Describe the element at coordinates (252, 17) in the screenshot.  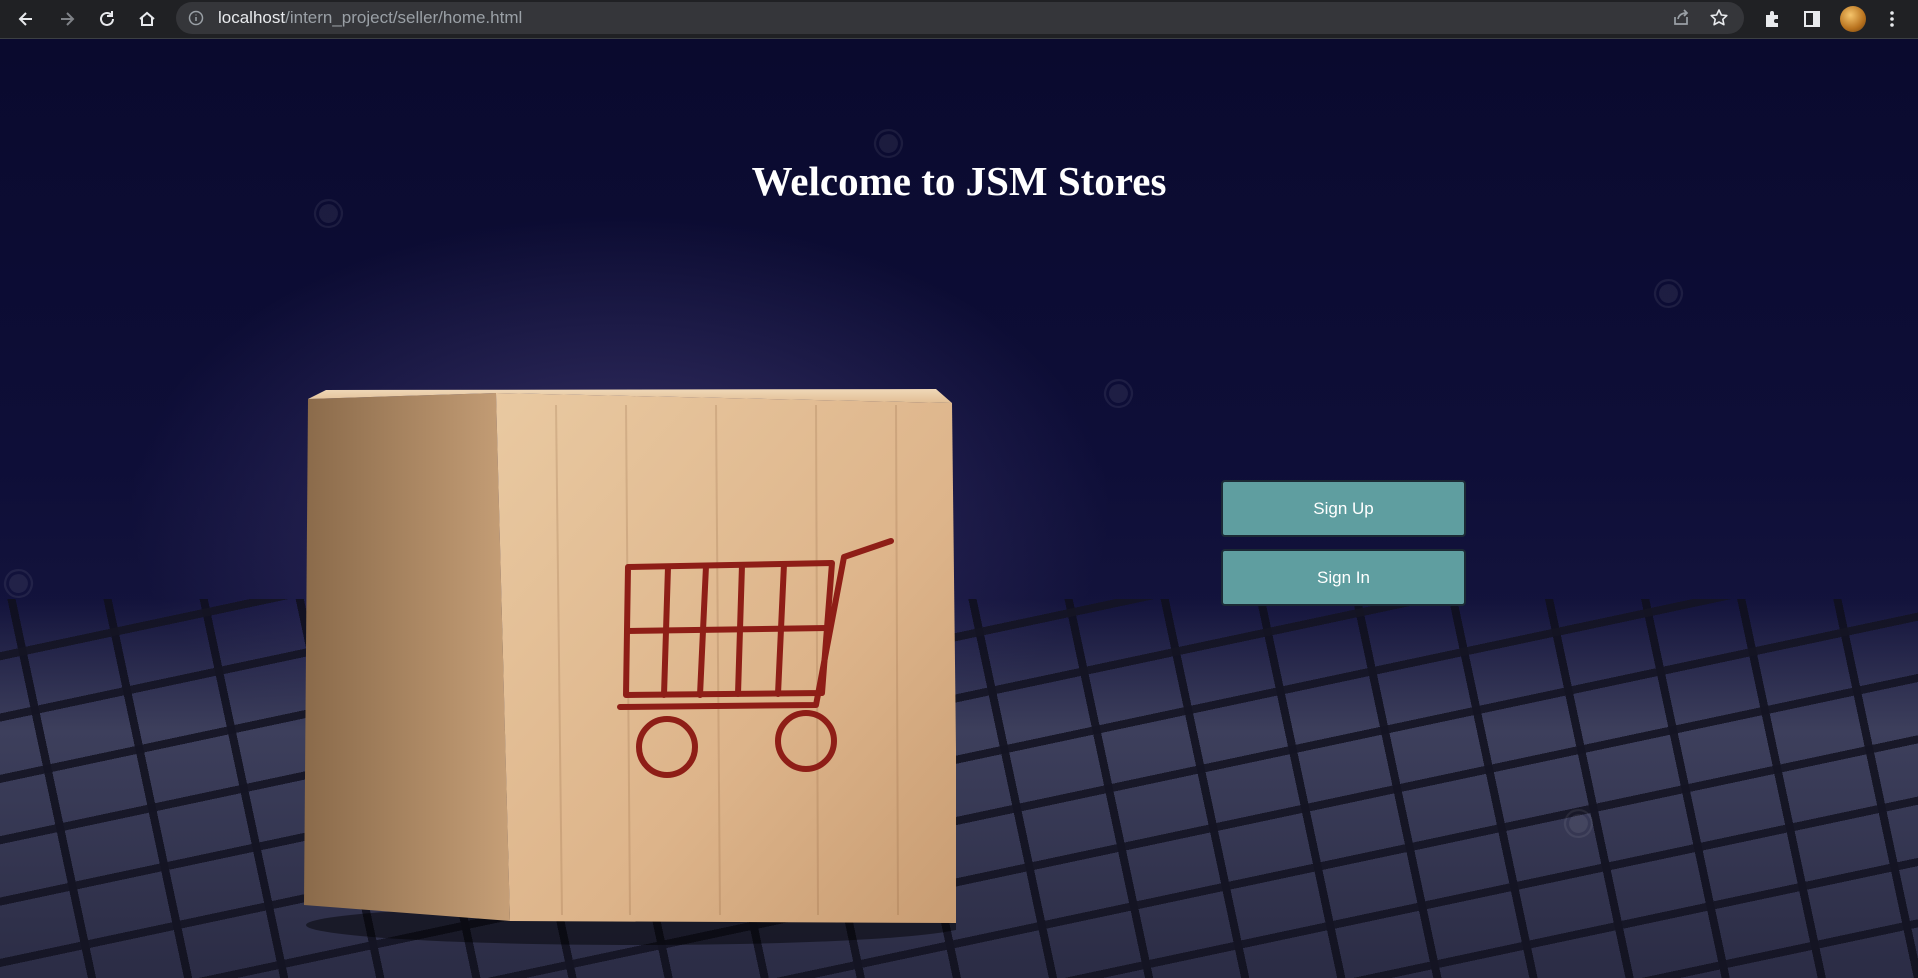
I see `url-host: localhost` at that location.